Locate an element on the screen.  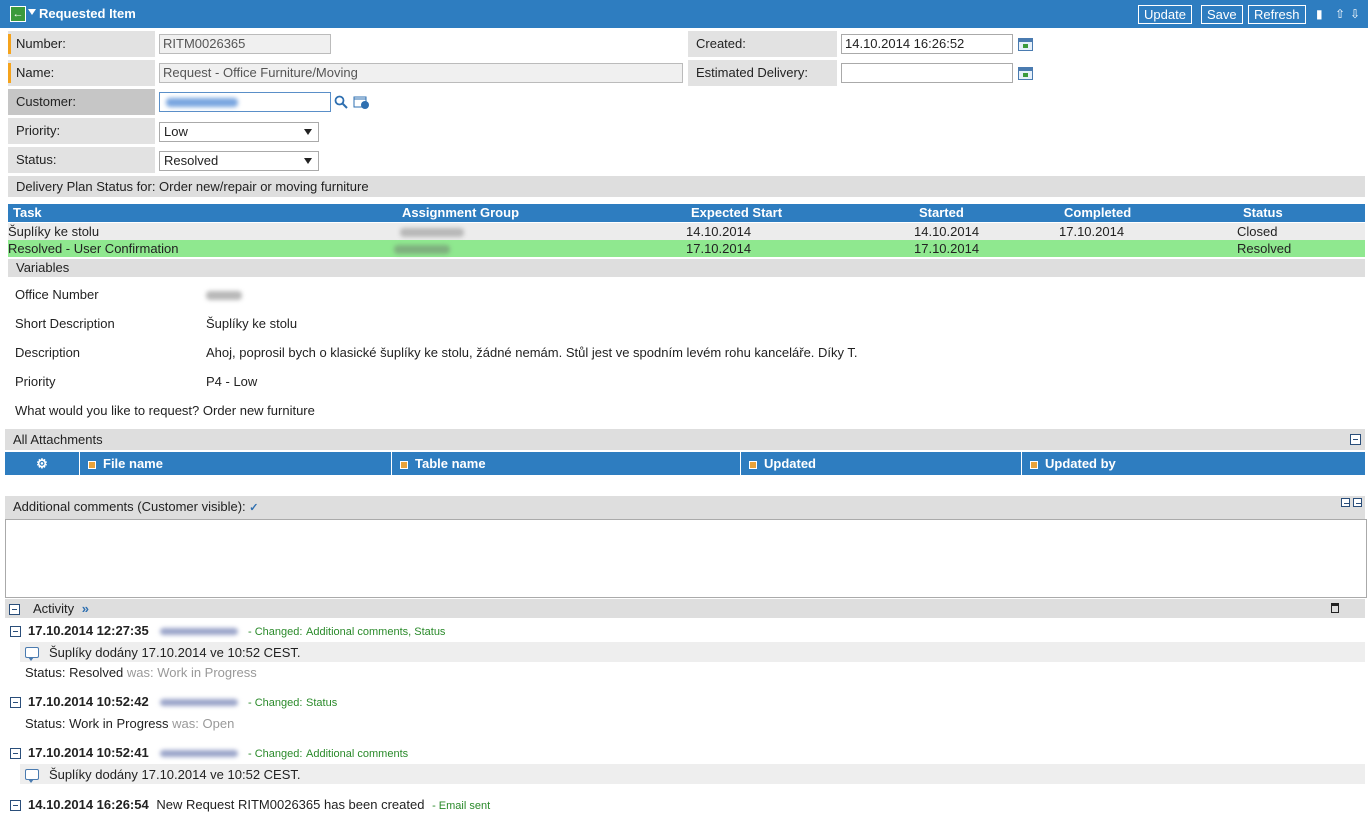
redacted-customer is located at coordinates (202, 102).